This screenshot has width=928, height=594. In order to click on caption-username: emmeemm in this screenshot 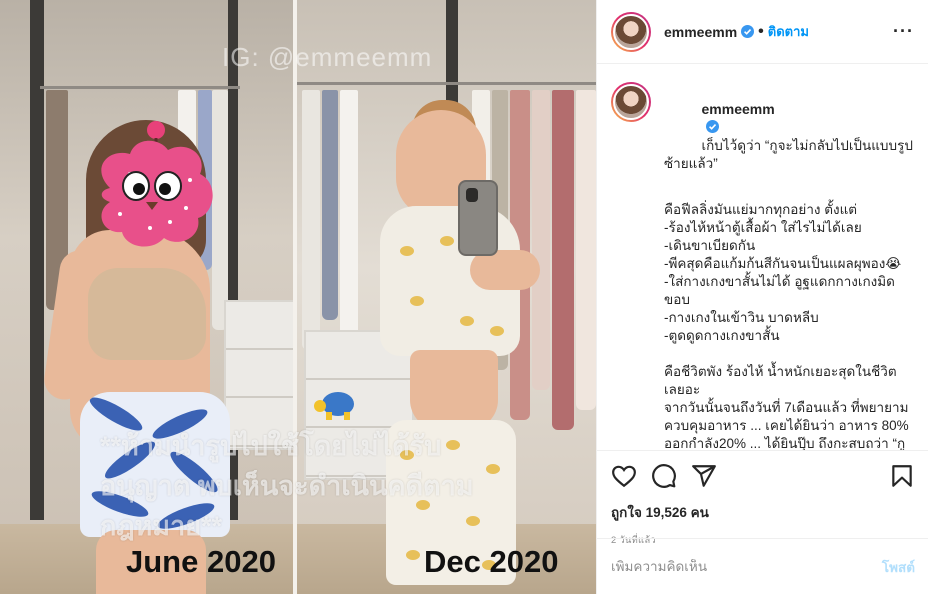, I will do `click(738, 109)`.